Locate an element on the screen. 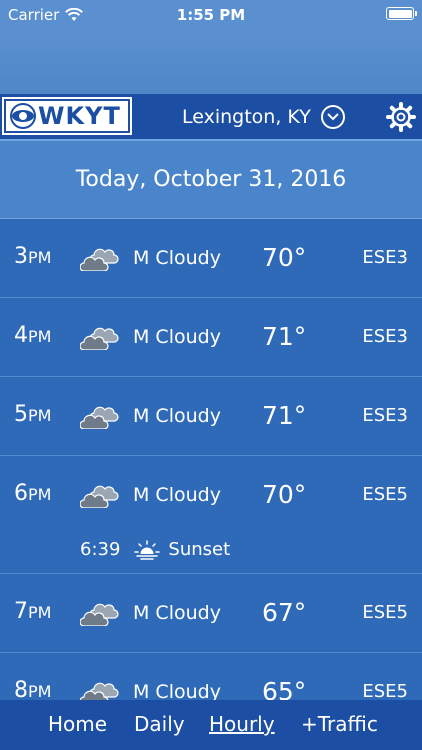  wkyt-logo: WKYT is located at coordinates (67, 116).